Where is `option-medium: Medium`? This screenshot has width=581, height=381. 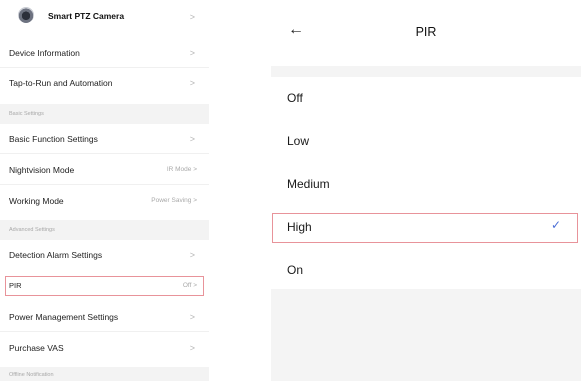 option-medium: Medium is located at coordinates (426, 184).